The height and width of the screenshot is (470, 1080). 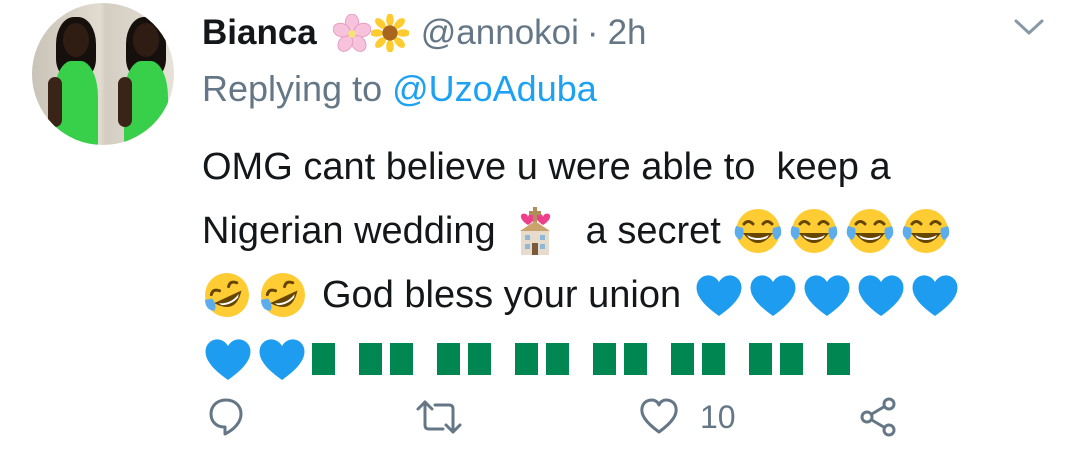 What do you see at coordinates (389, 33) in the screenshot?
I see `sunflower-icon` at bounding box center [389, 33].